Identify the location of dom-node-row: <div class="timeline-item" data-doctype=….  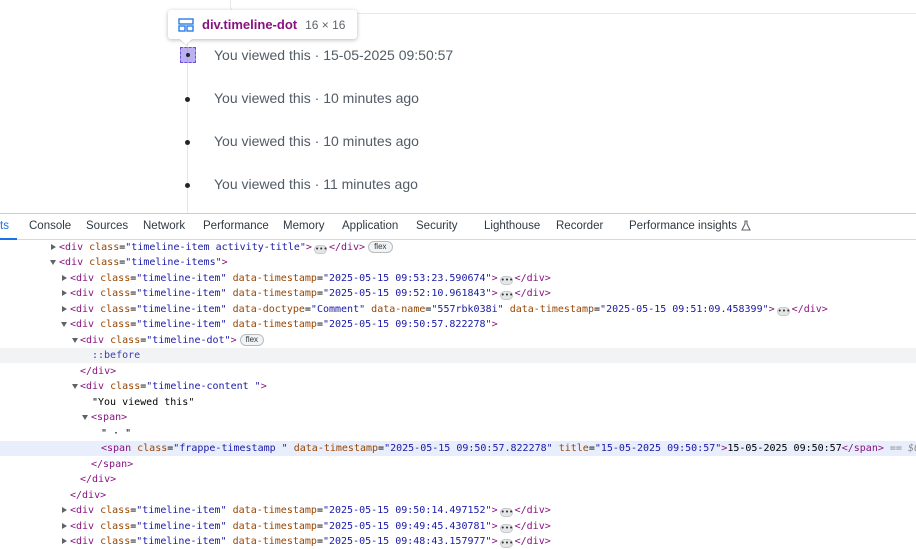
(458, 309).